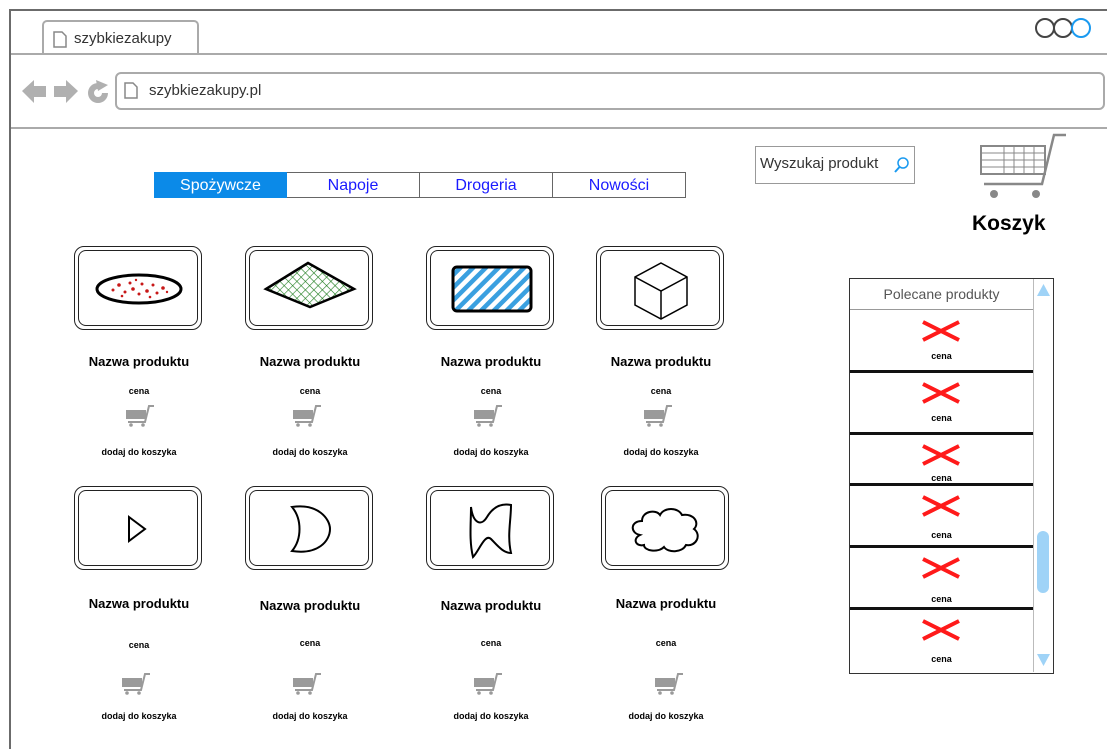 The image size is (1107, 749). What do you see at coordinates (486, 185) in the screenshot?
I see `menu-item-drogeria: Drogeria` at bounding box center [486, 185].